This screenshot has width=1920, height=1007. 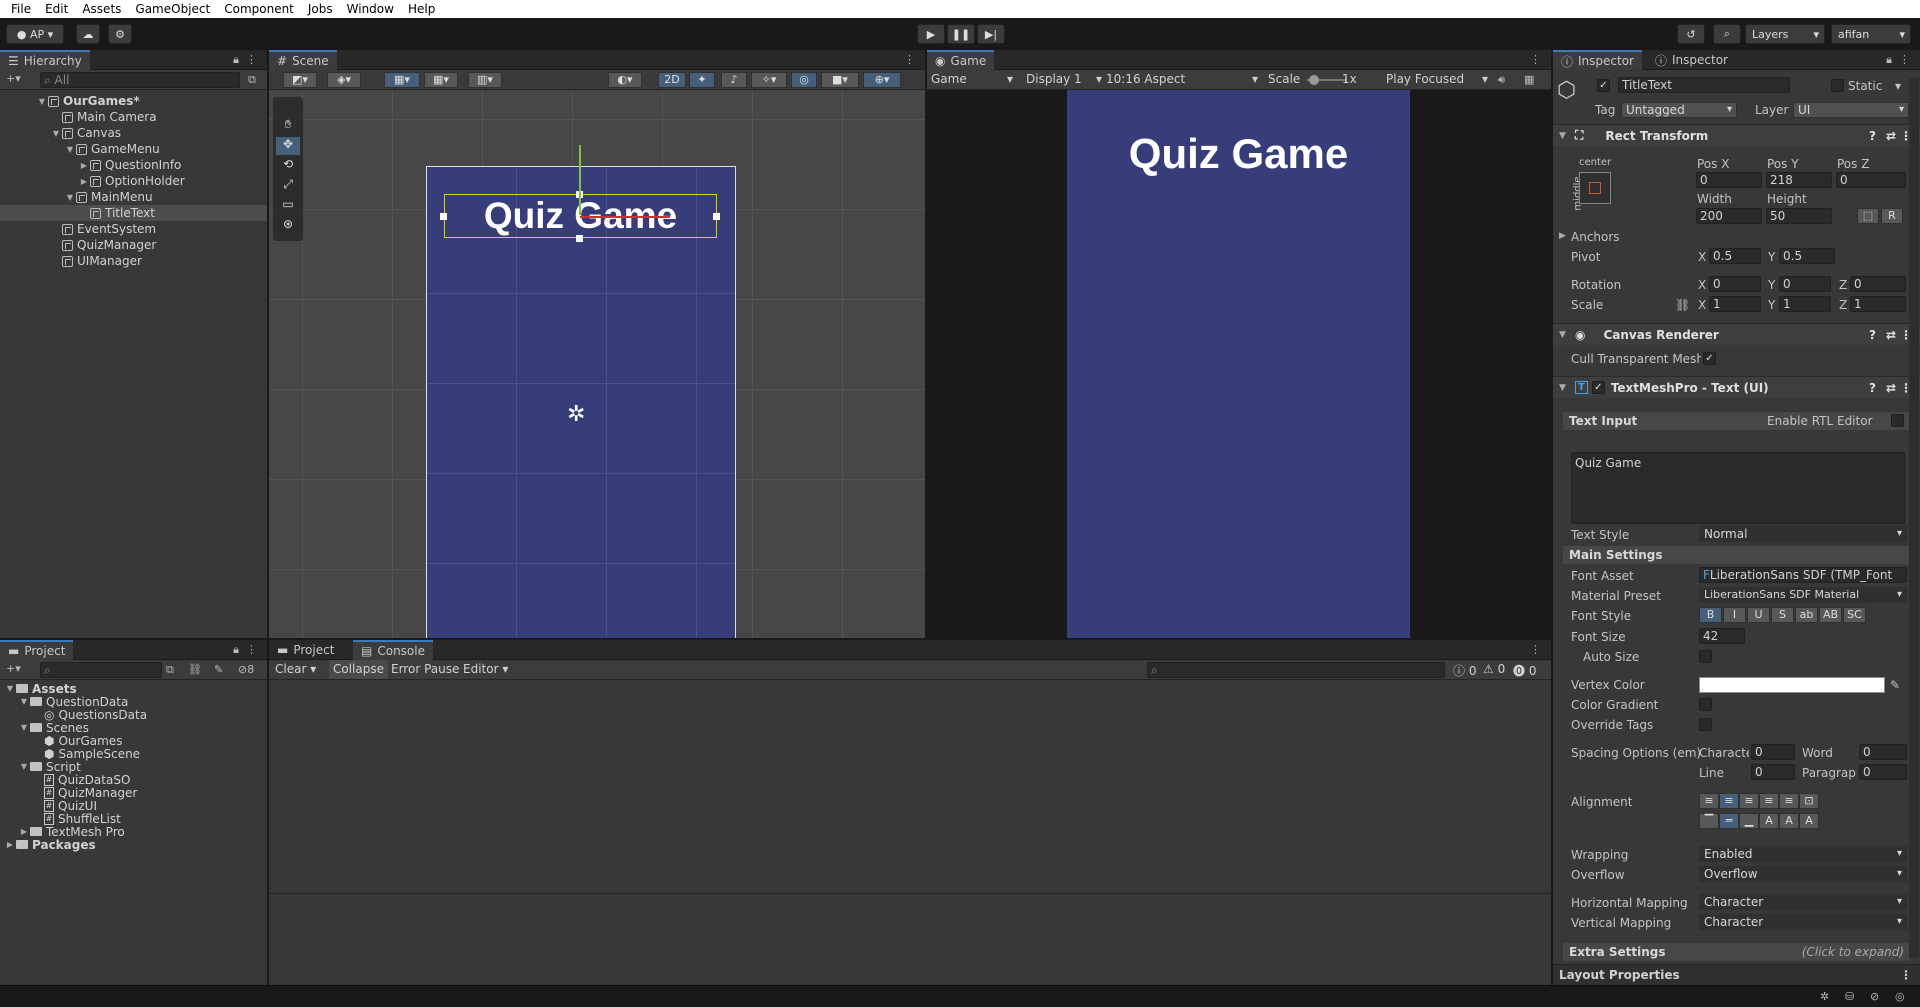 I want to click on menu-file: File, so click(x=21, y=9).